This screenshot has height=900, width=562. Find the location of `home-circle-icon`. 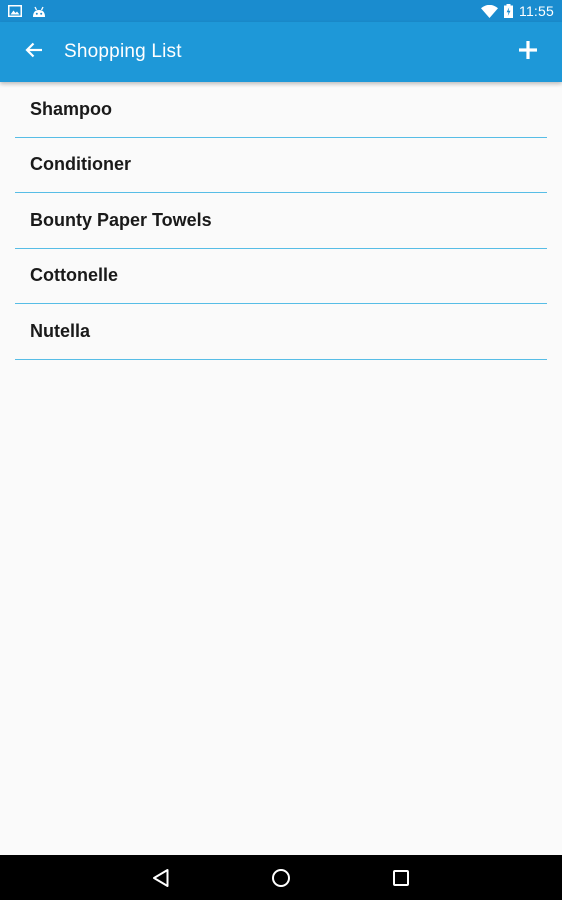

home-circle-icon is located at coordinates (281, 878).